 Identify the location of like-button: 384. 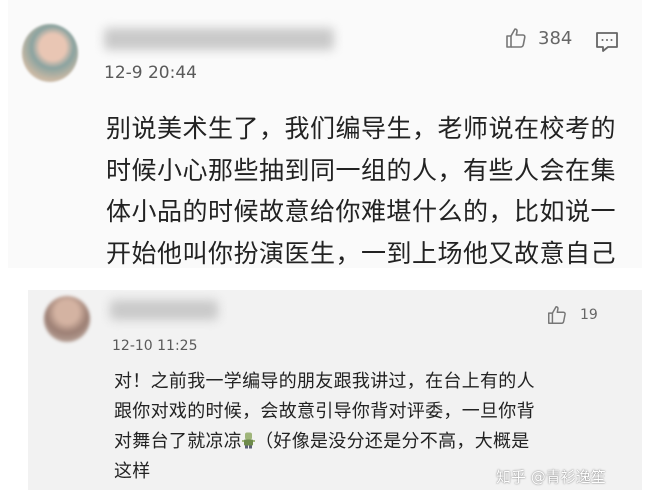
(538, 38).